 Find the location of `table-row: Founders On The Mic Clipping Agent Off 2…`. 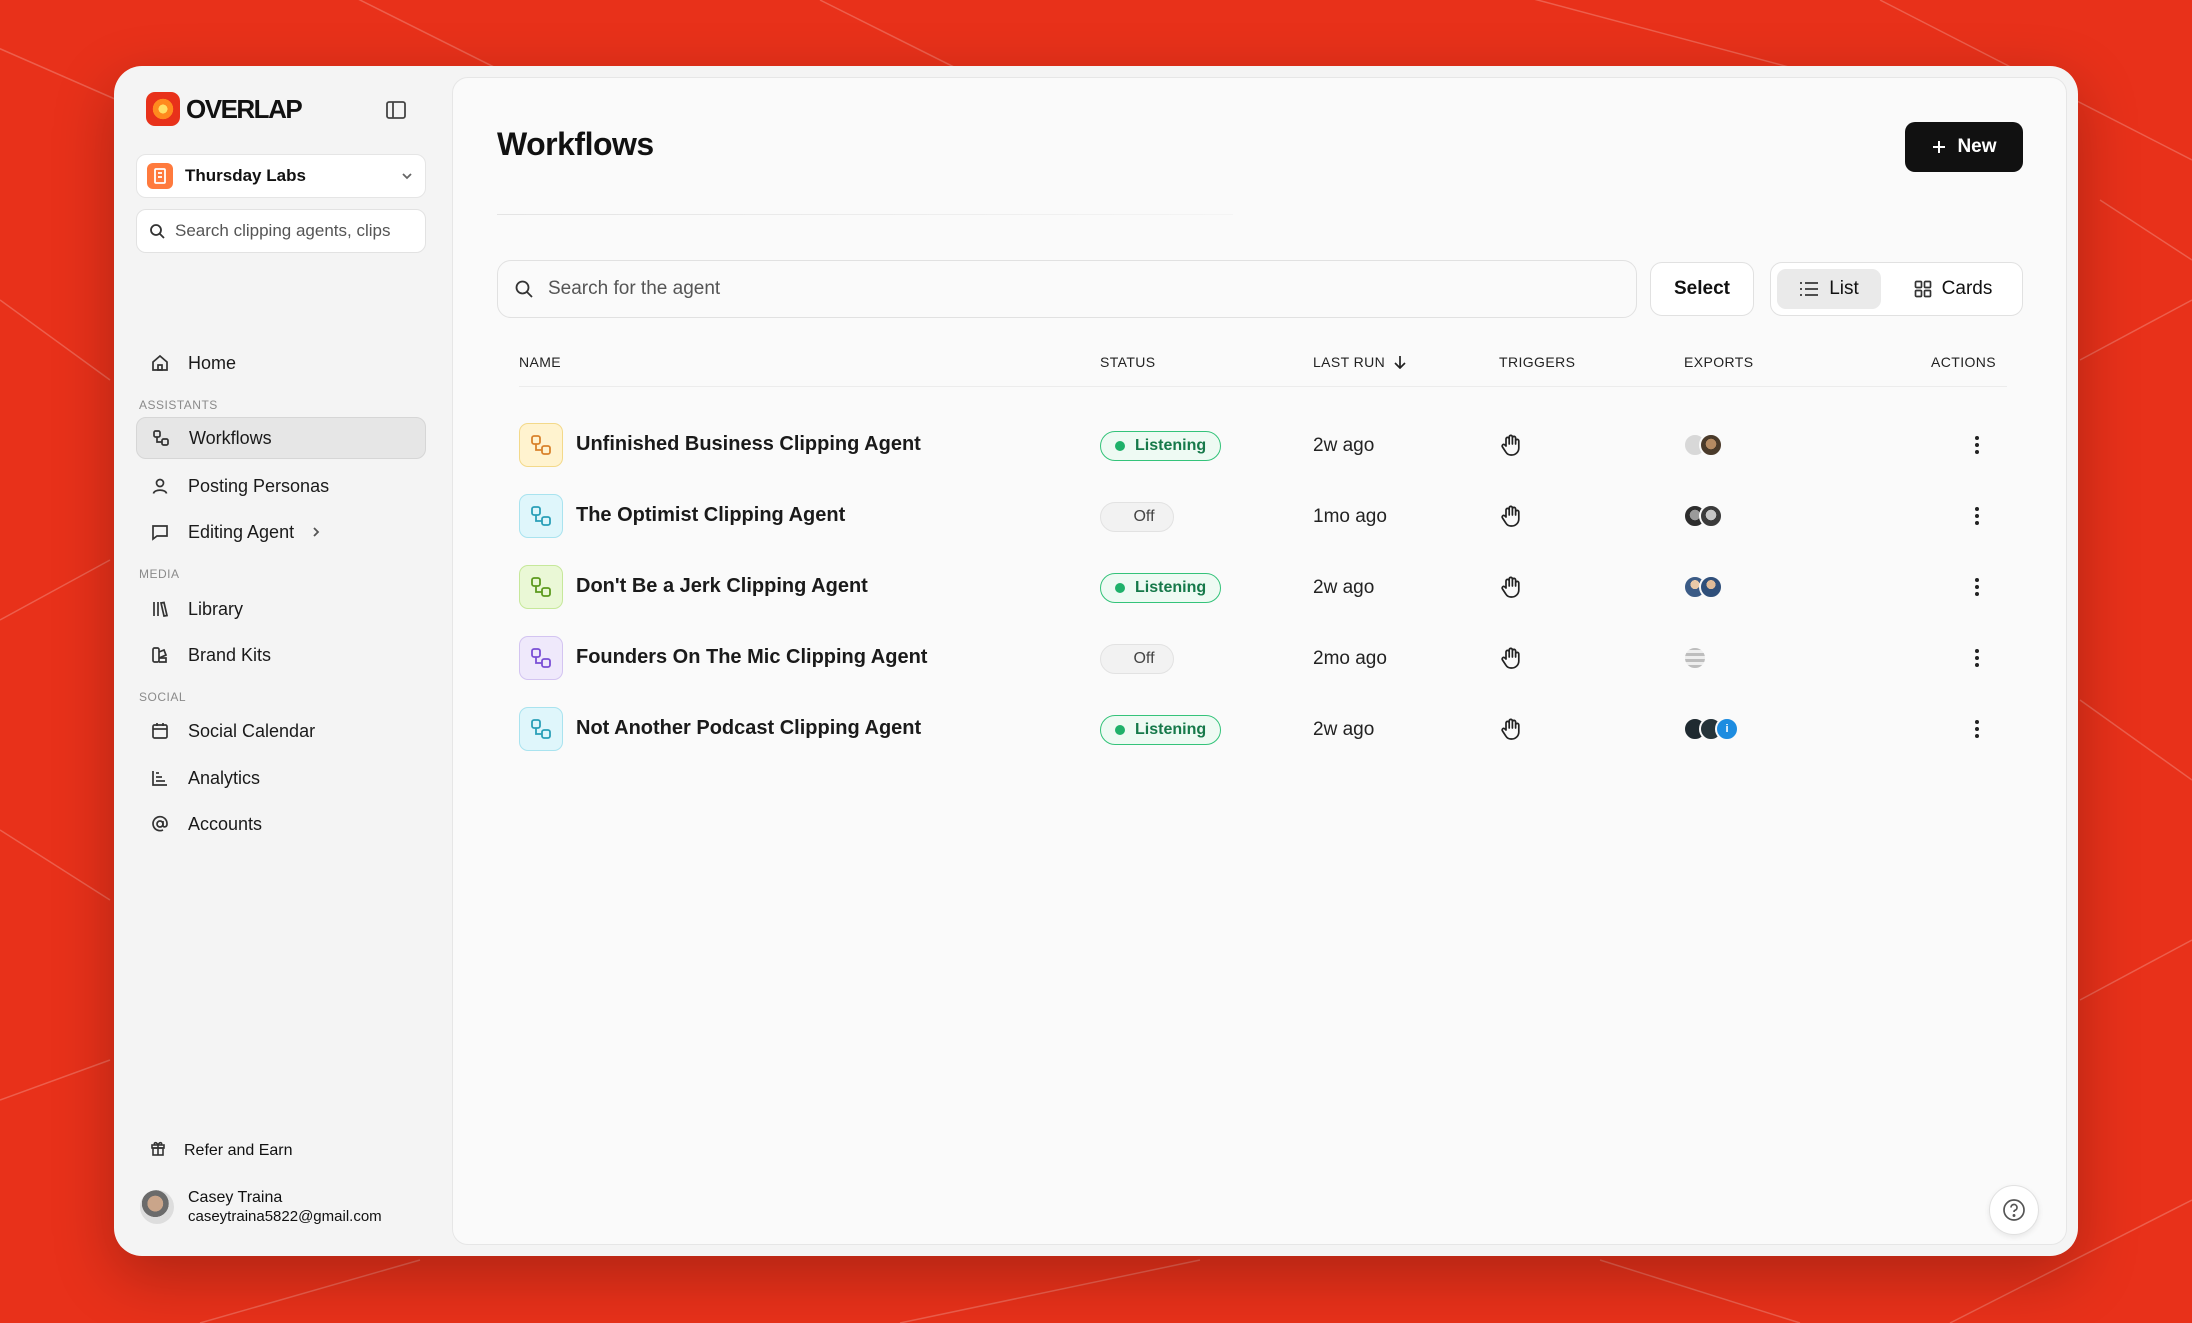

table-row: Founders On The Mic Clipping Agent Off 2… is located at coordinates (1260, 658).